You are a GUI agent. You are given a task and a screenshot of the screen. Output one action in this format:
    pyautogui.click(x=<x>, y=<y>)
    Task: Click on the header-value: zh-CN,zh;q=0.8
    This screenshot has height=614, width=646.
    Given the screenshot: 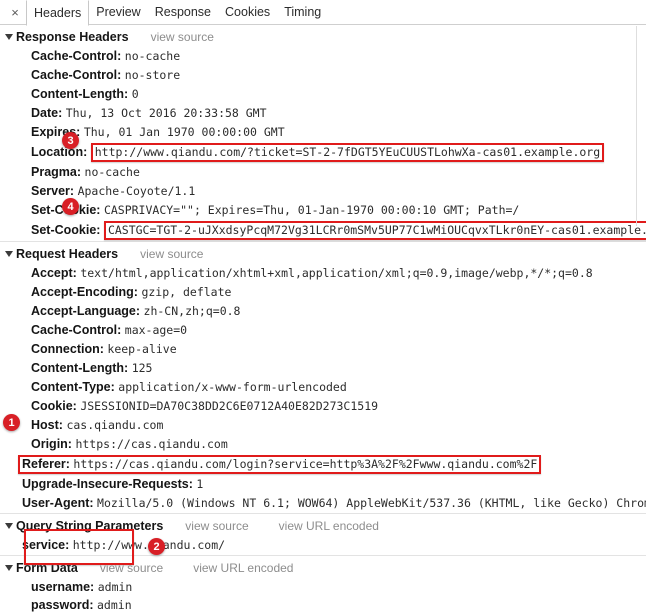 What is the action you would take?
    pyautogui.click(x=192, y=311)
    